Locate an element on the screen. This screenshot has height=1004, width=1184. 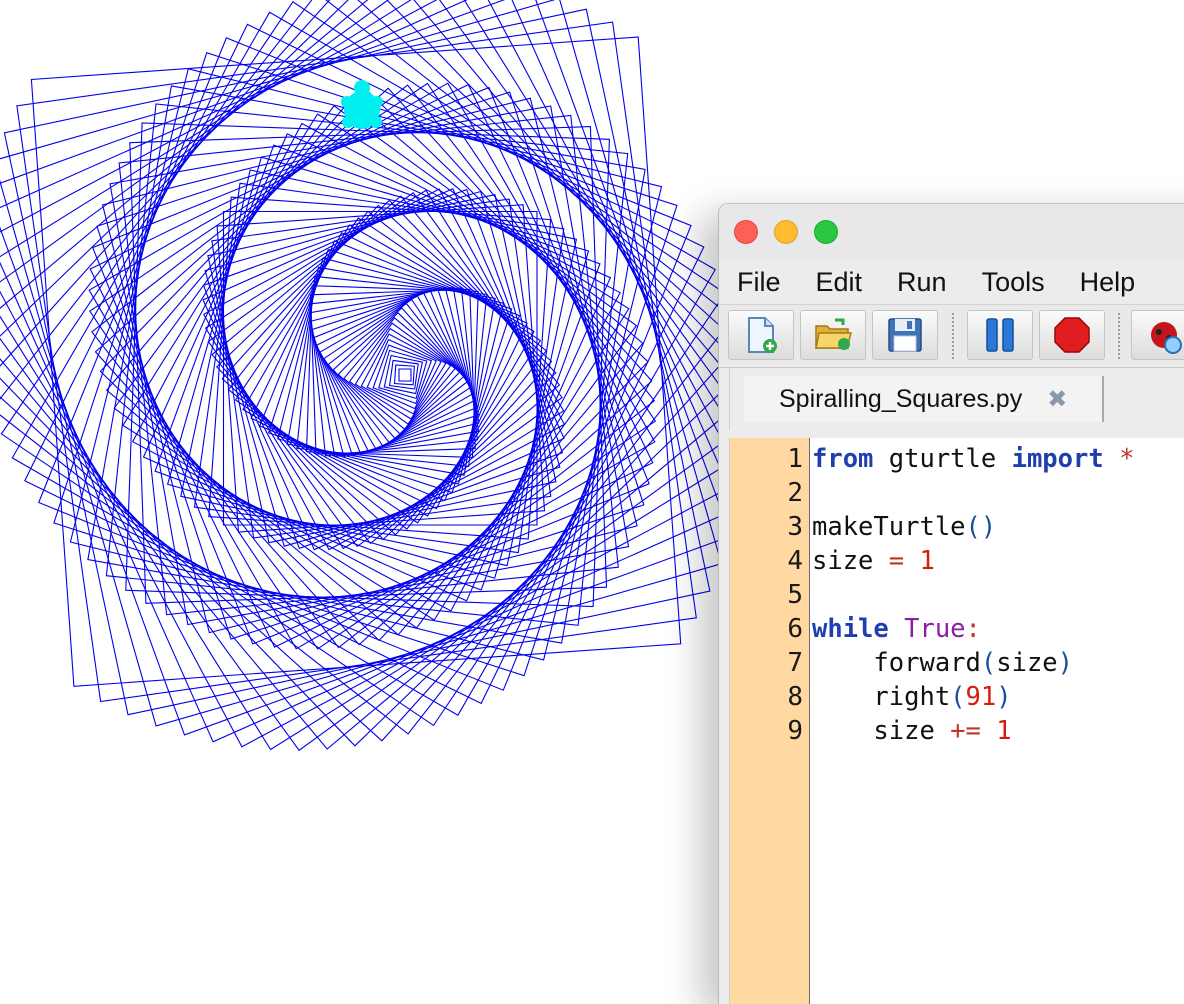
line-number: 8 is located at coordinates (795, 697).